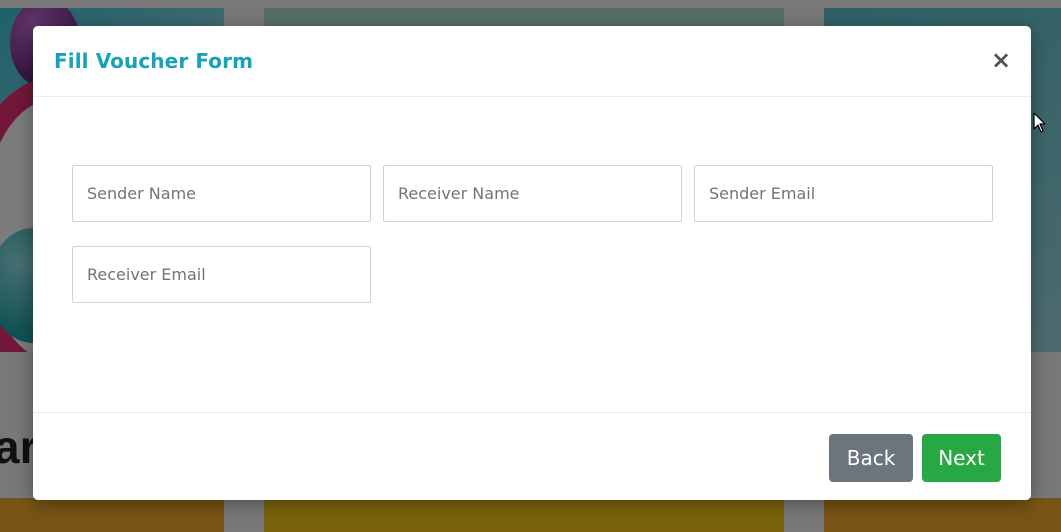 The width and height of the screenshot is (1061, 532). What do you see at coordinates (843, 193) in the screenshot?
I see `sender-email-input` at bounding box center [843, 193].